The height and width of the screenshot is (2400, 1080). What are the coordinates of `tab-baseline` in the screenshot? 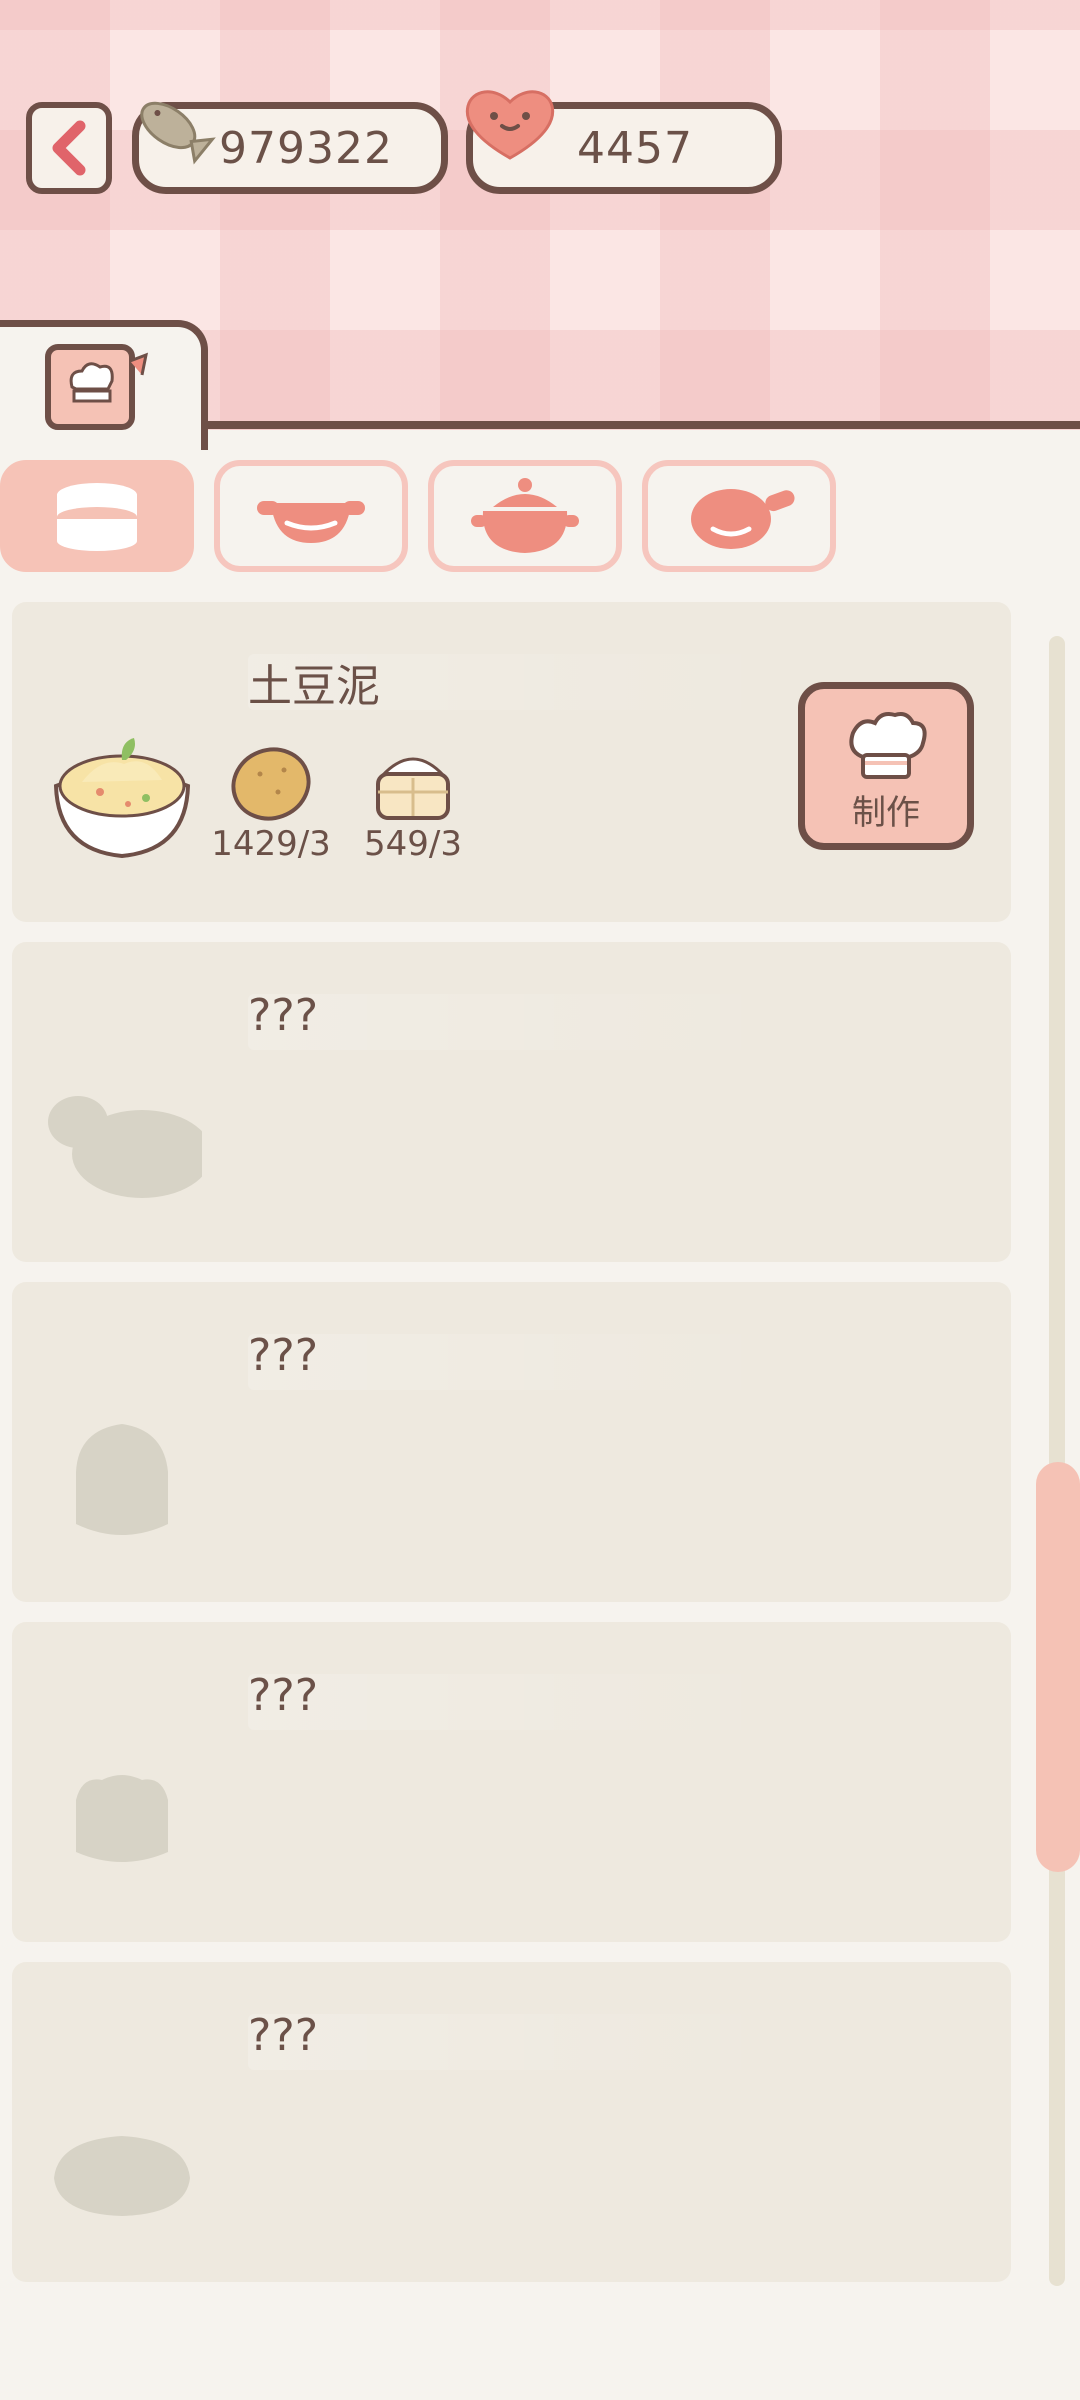 It's located at (640, 425).